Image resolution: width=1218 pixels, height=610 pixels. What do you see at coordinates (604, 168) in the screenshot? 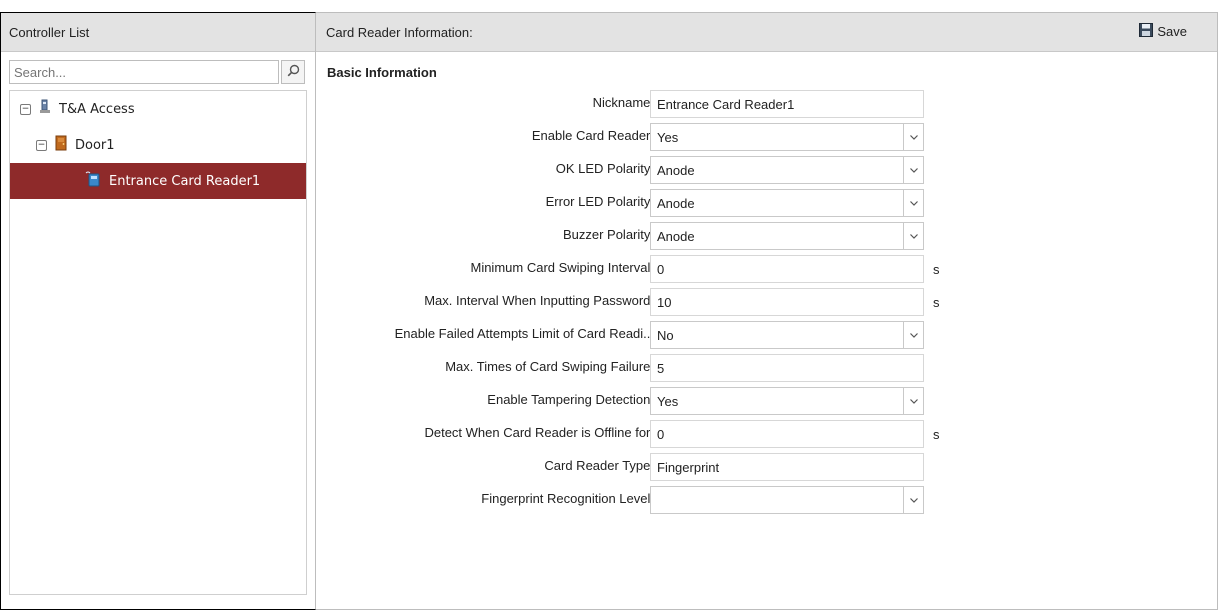
I see `field-label: OK LED Polarity:` at bounding box center [604, 168].